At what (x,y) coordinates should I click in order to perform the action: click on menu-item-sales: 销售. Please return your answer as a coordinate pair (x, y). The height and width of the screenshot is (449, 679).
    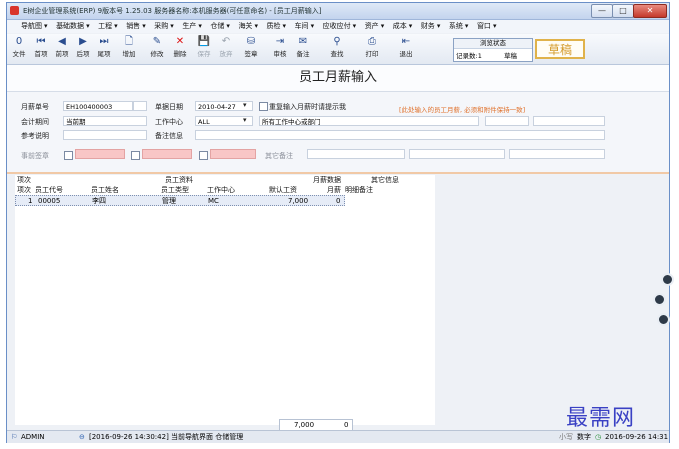
    Looking at the image, I should click on (133, 26).